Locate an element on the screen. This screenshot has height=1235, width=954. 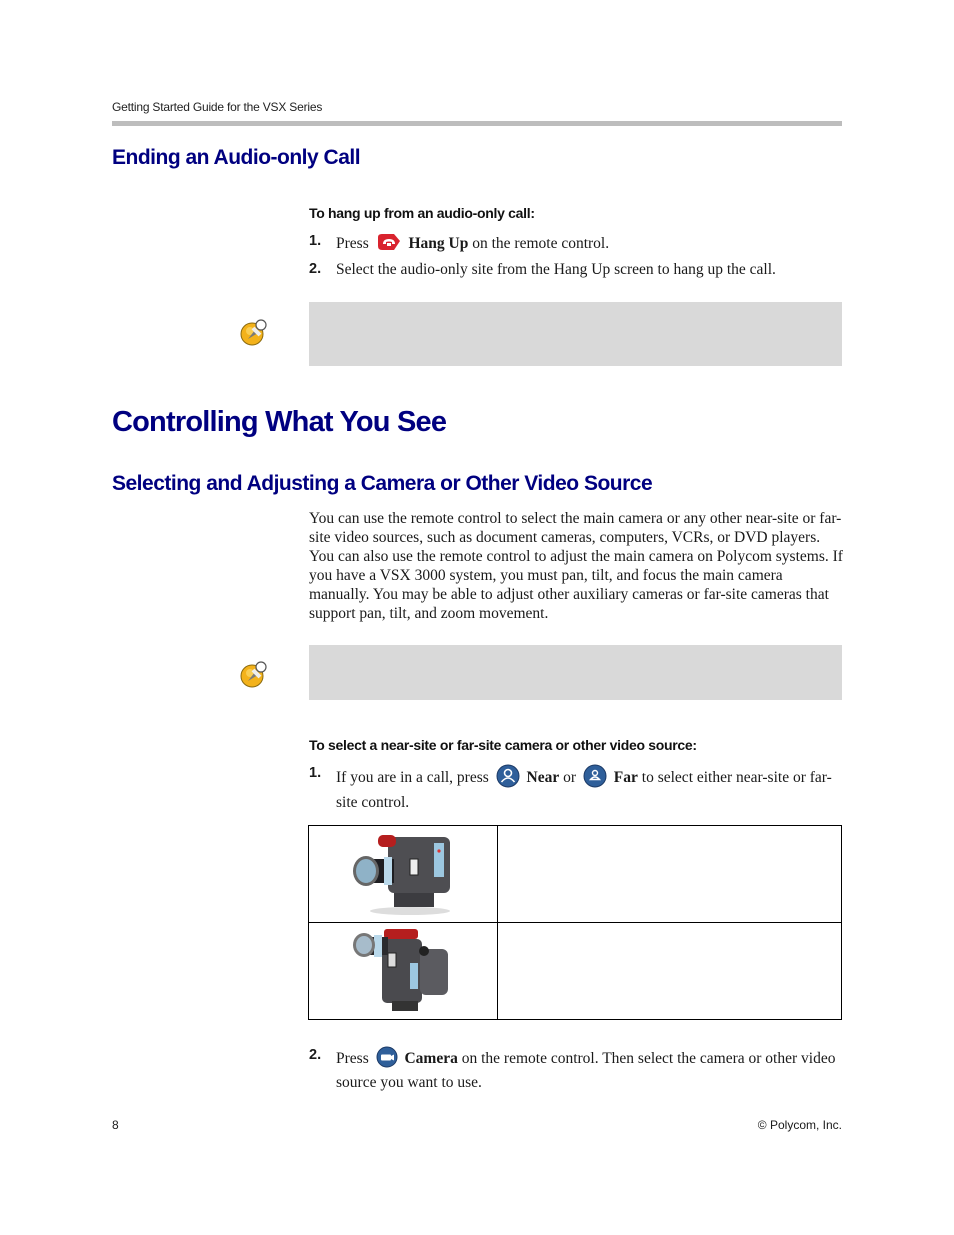
page-number: 8 is located at coordinates (115, 1125).